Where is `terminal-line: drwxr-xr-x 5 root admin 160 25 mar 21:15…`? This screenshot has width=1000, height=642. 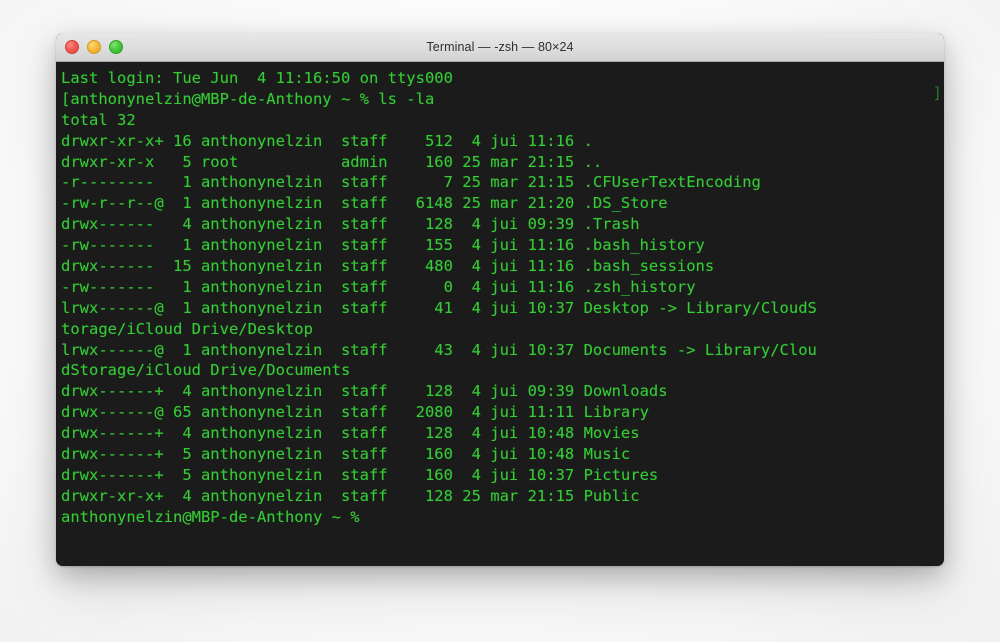 terminal-line: drwxr-xr-x 5 root admin 160 25 mar 21:15… is located at coordinates (332, 161).